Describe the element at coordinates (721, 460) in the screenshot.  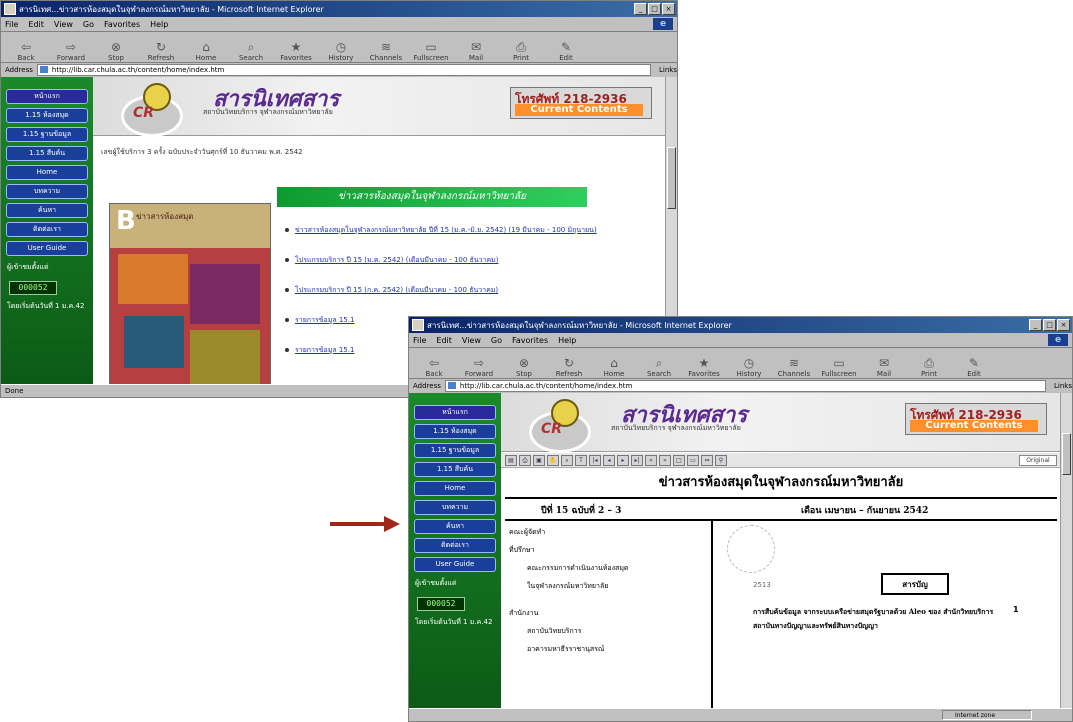
I see `find-icon: ⚲` at that location.